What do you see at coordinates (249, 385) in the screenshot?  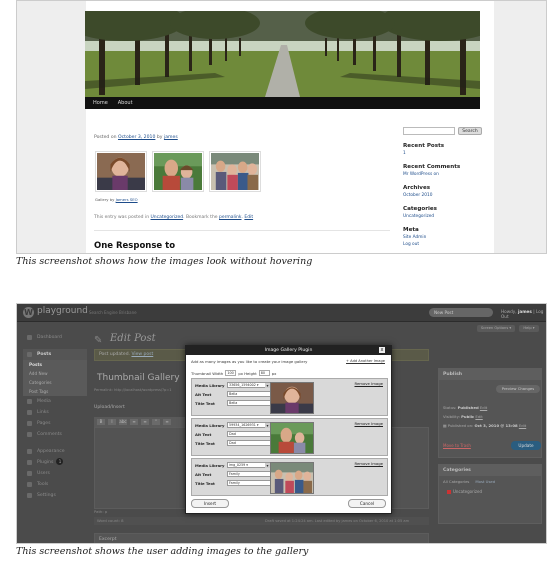 I see `media-library-select: 33656_1594002 ▾` at bounding box center [249, 385].